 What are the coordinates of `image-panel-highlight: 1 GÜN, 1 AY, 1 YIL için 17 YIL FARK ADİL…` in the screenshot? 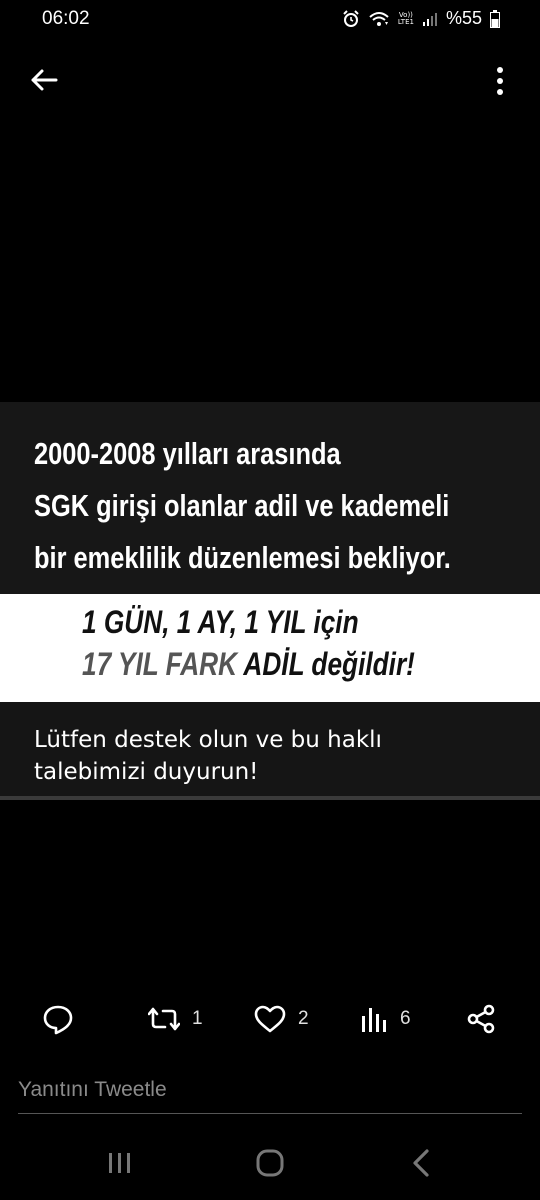 It's located at (270, 648).